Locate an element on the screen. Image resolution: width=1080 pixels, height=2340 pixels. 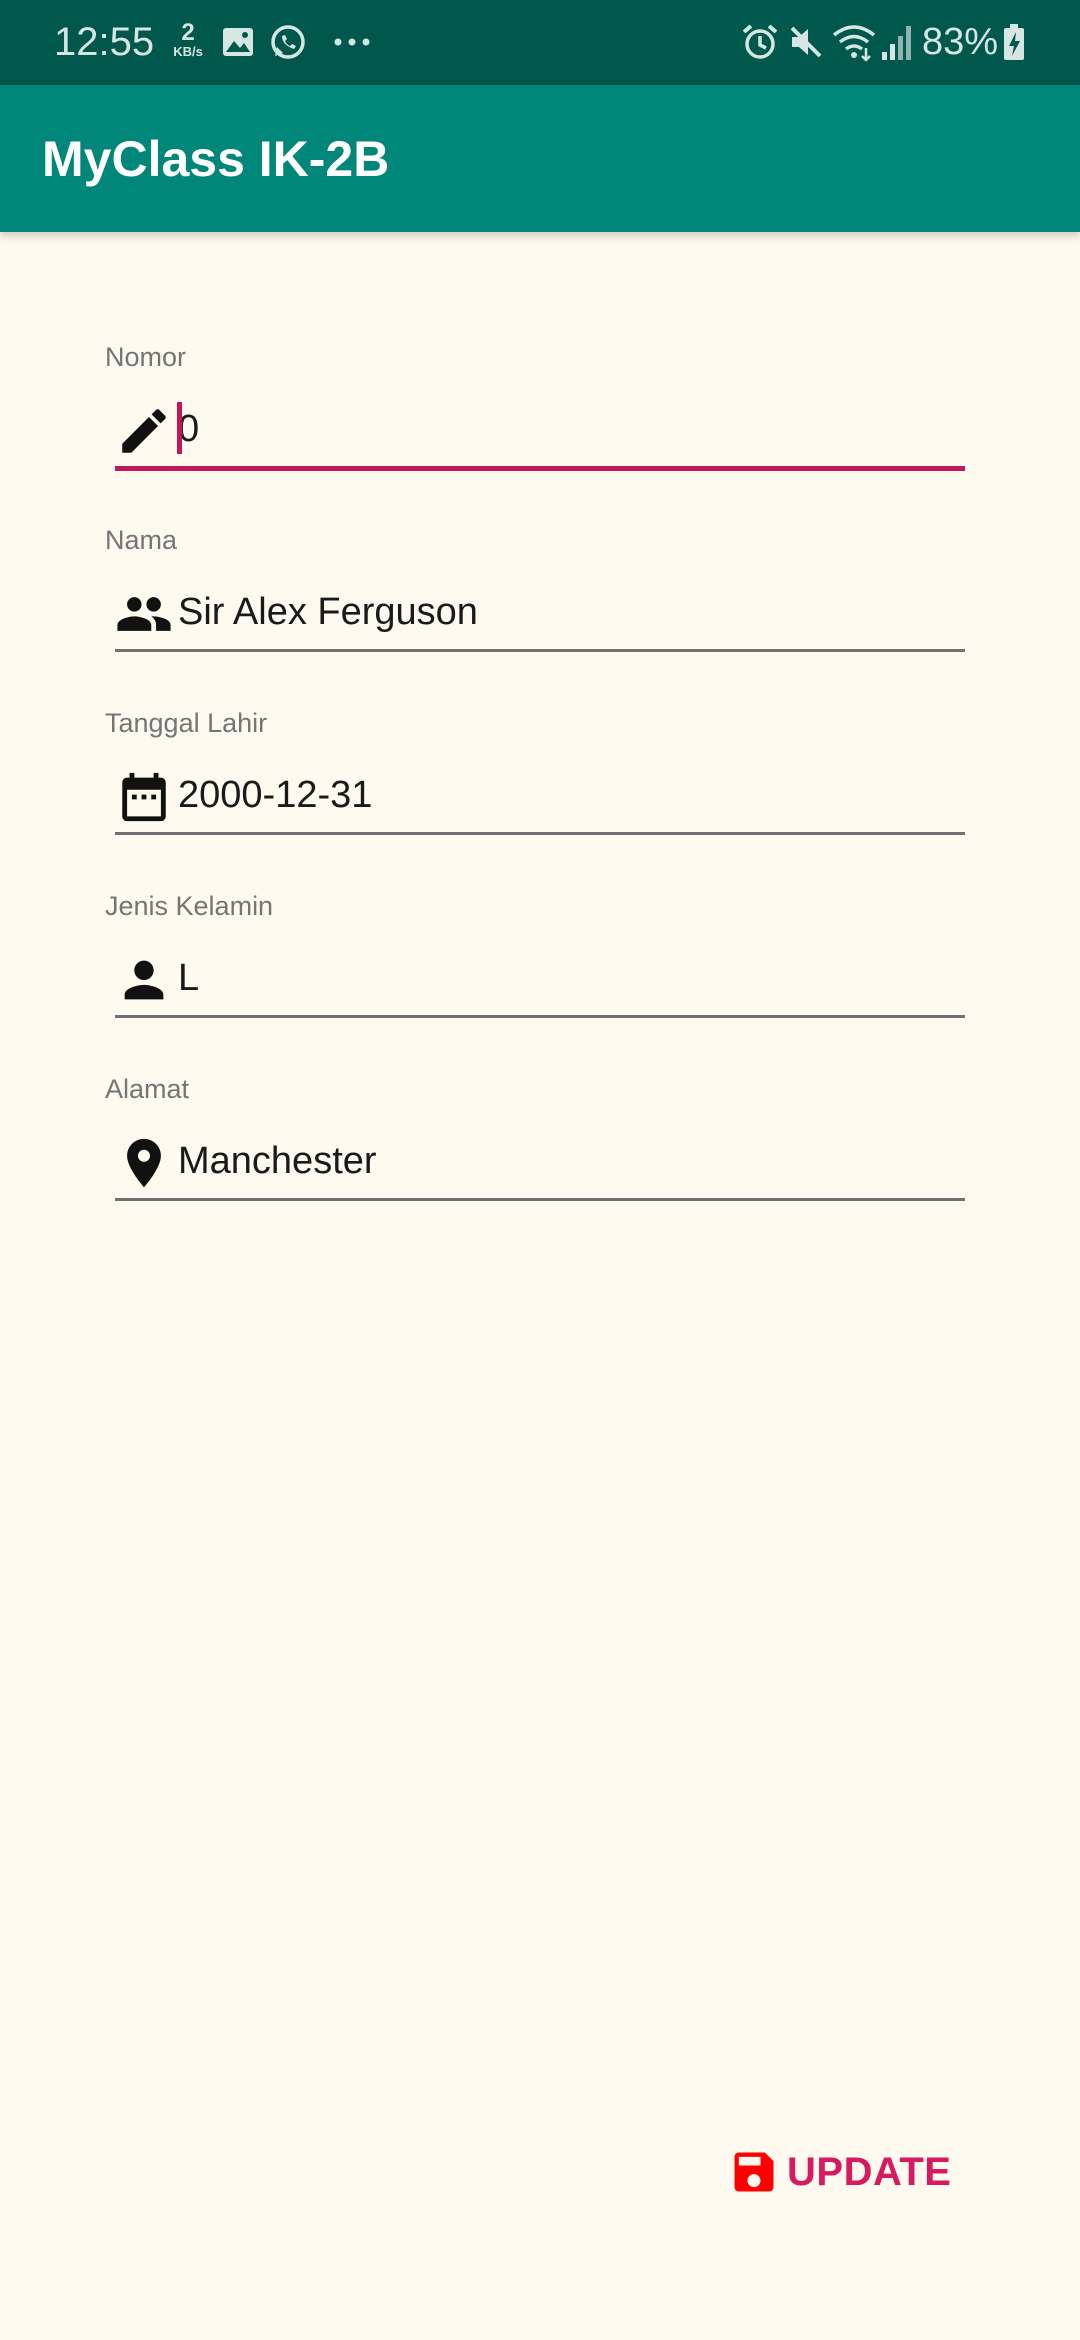
person-icon is located at coordinates (144, 980).